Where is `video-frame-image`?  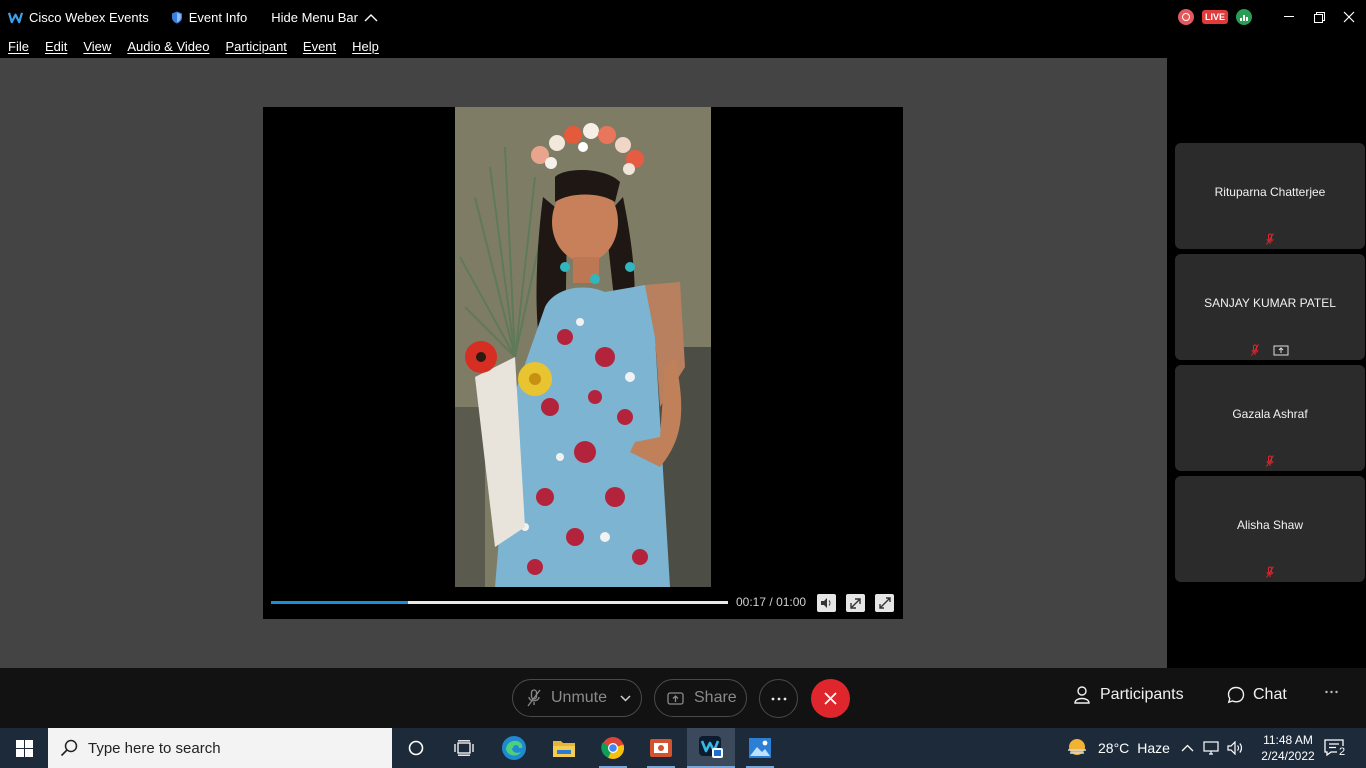
video-frame-image is located at coordinates (583, 347).